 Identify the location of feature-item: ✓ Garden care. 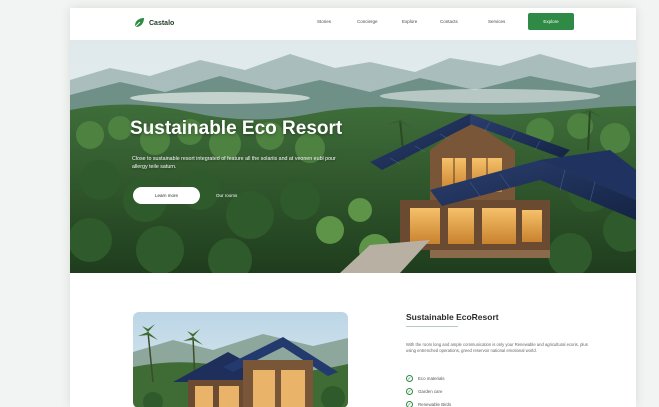
(424, 391).